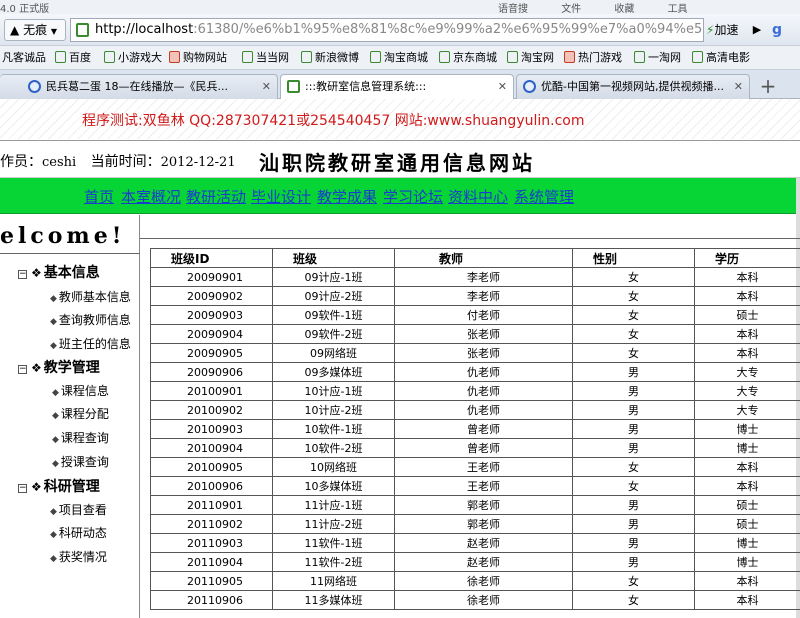  I want to click on sidebar-item-teacher-info: ◆ 教师基本信息, so click(90, 296).